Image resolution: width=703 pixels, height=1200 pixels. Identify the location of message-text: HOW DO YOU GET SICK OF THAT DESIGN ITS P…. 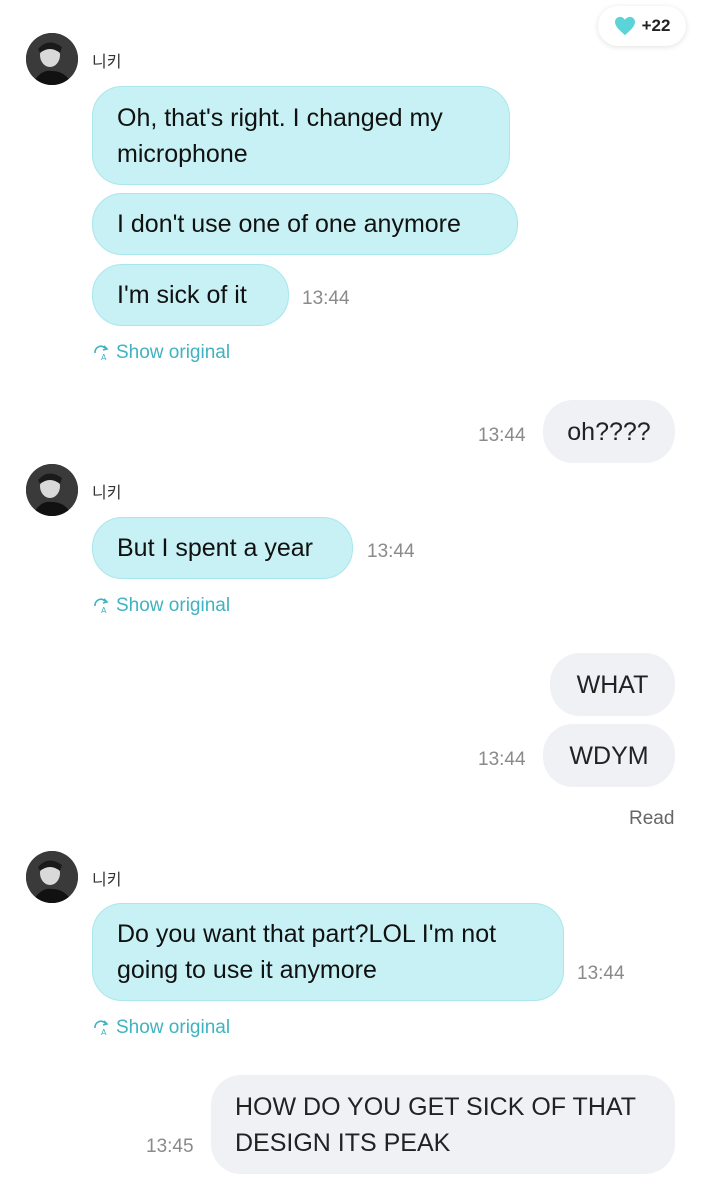
(435, 1124).